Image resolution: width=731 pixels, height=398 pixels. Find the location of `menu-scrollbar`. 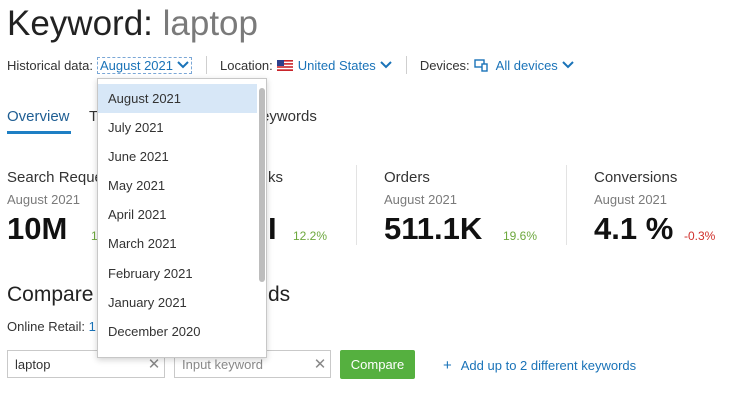

menu-scrollbar is located at coordinates (262, 185).